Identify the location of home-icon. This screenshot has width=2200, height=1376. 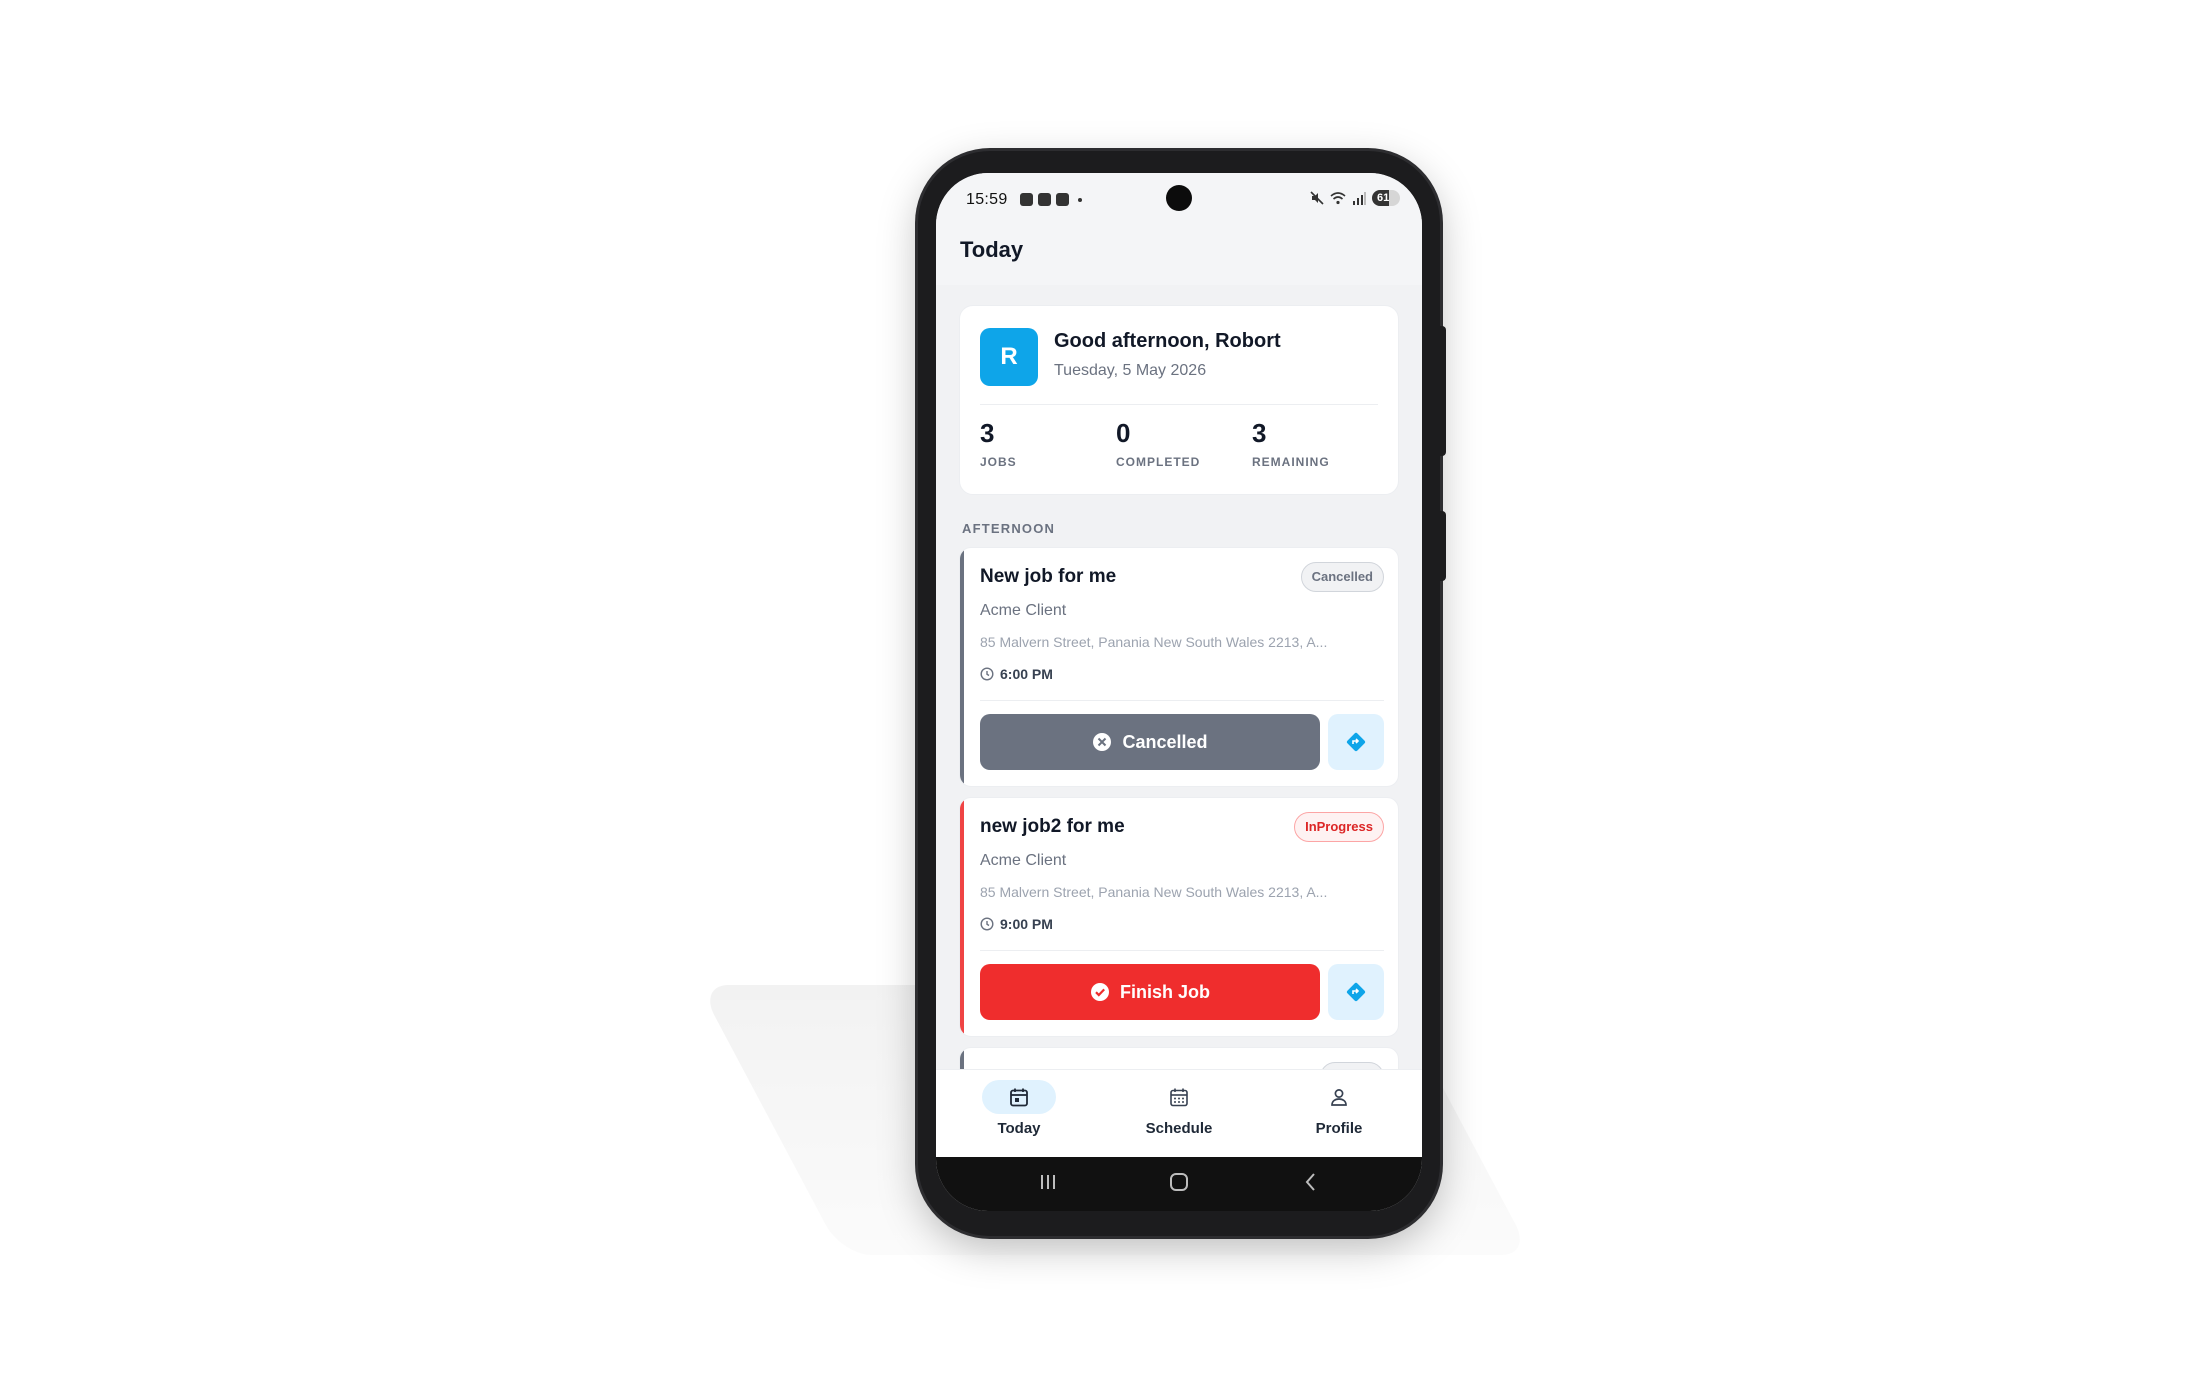
(1179, 1182).